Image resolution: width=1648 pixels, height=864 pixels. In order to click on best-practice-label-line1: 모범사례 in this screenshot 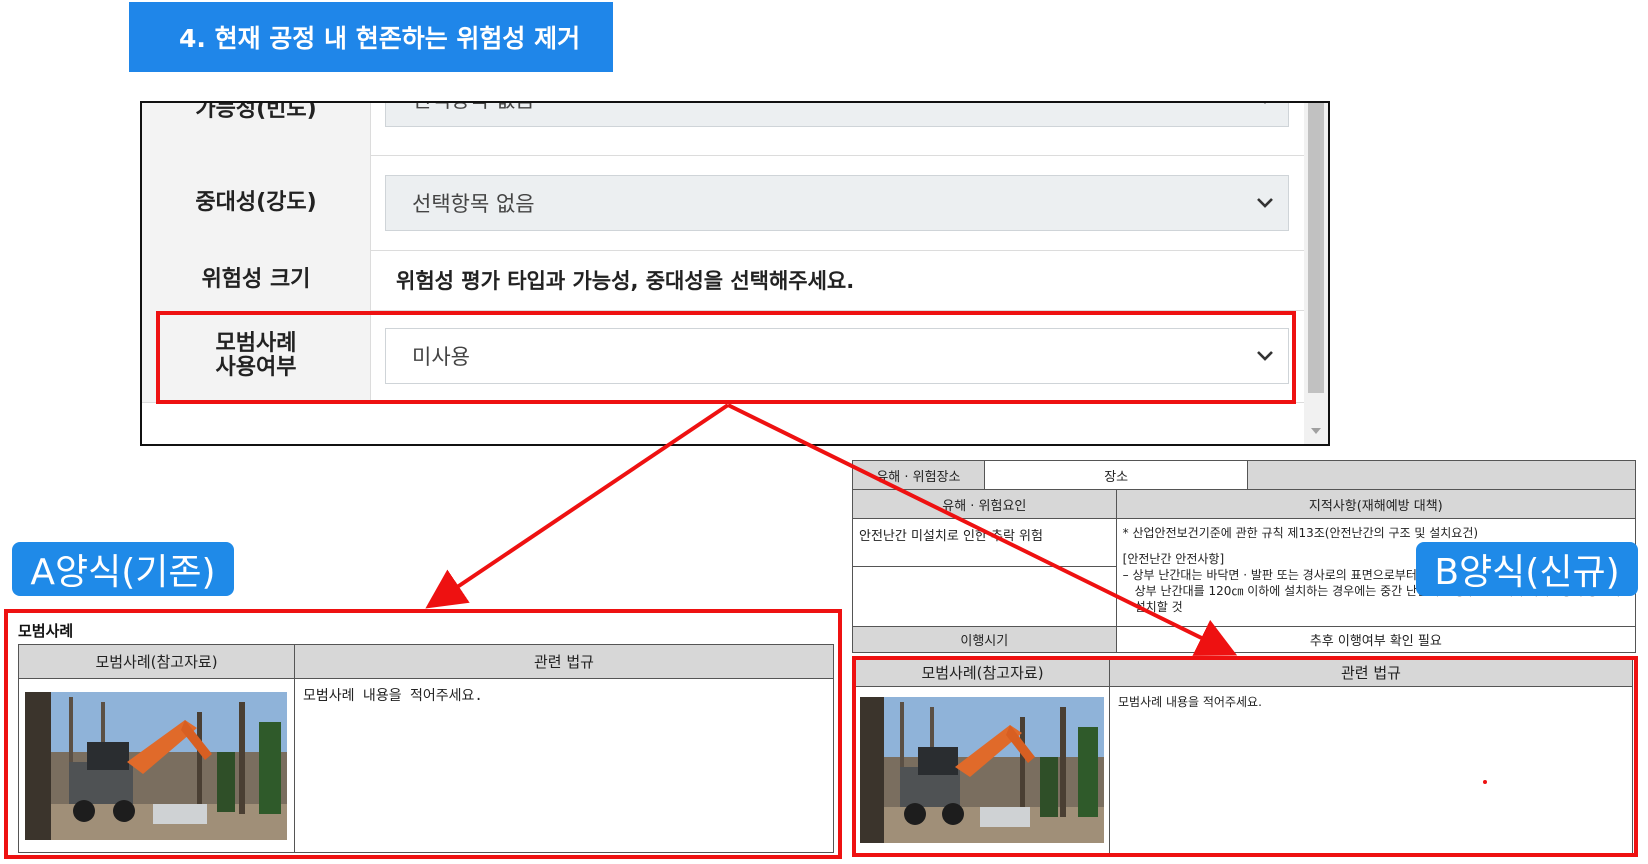, I will do `click(256, 343)`.